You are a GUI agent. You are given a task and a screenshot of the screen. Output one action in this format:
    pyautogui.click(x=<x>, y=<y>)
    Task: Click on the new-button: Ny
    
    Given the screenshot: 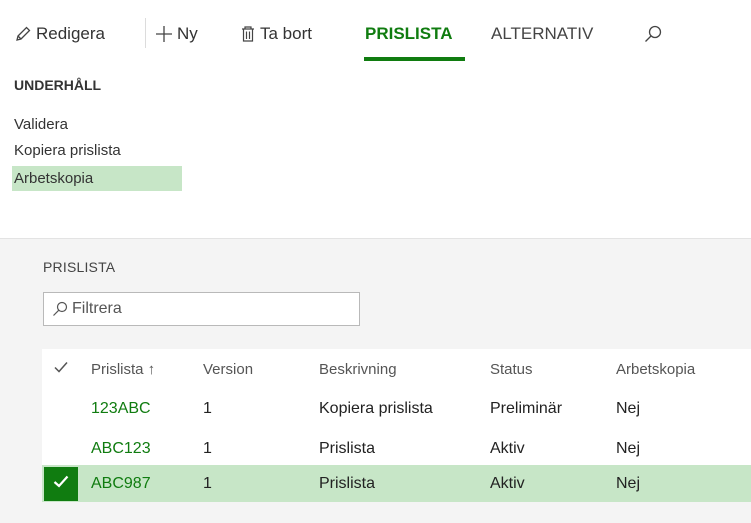 What is the action you would take?
    pyautogui.click(x=176, y=34)
    